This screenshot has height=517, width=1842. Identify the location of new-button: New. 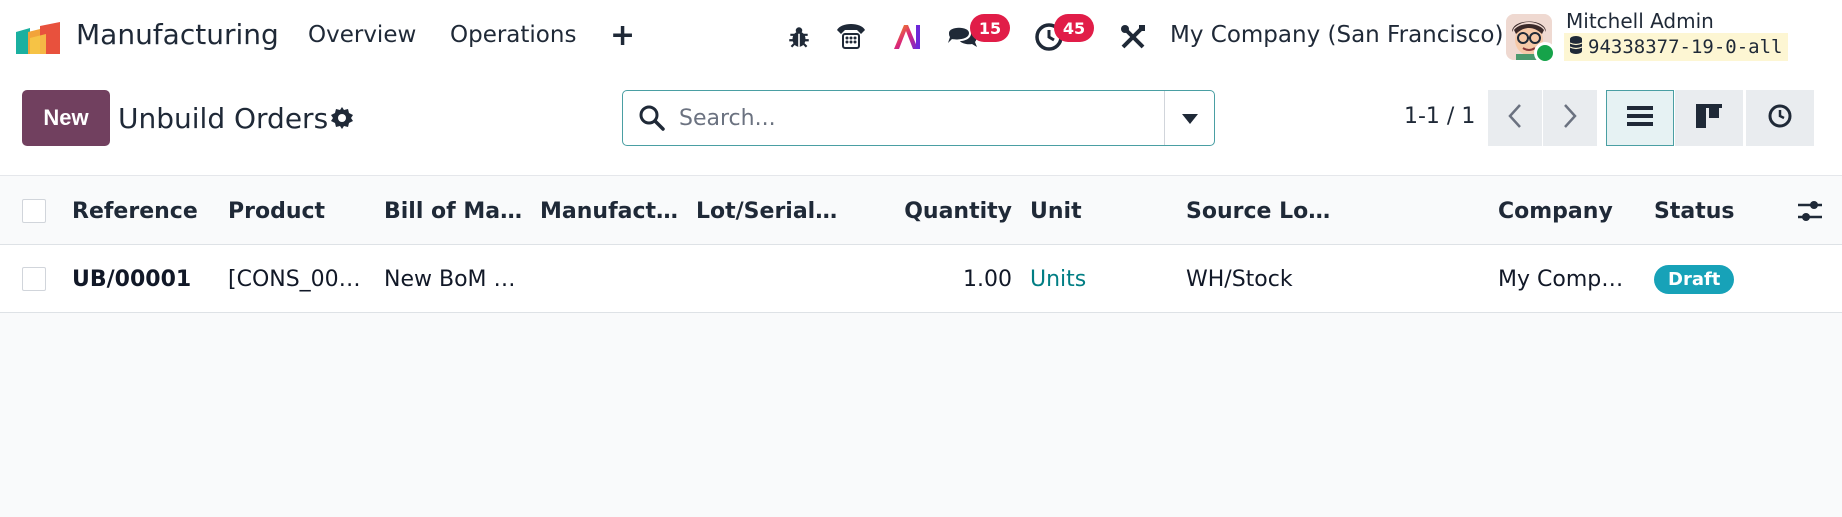
(66, 118).